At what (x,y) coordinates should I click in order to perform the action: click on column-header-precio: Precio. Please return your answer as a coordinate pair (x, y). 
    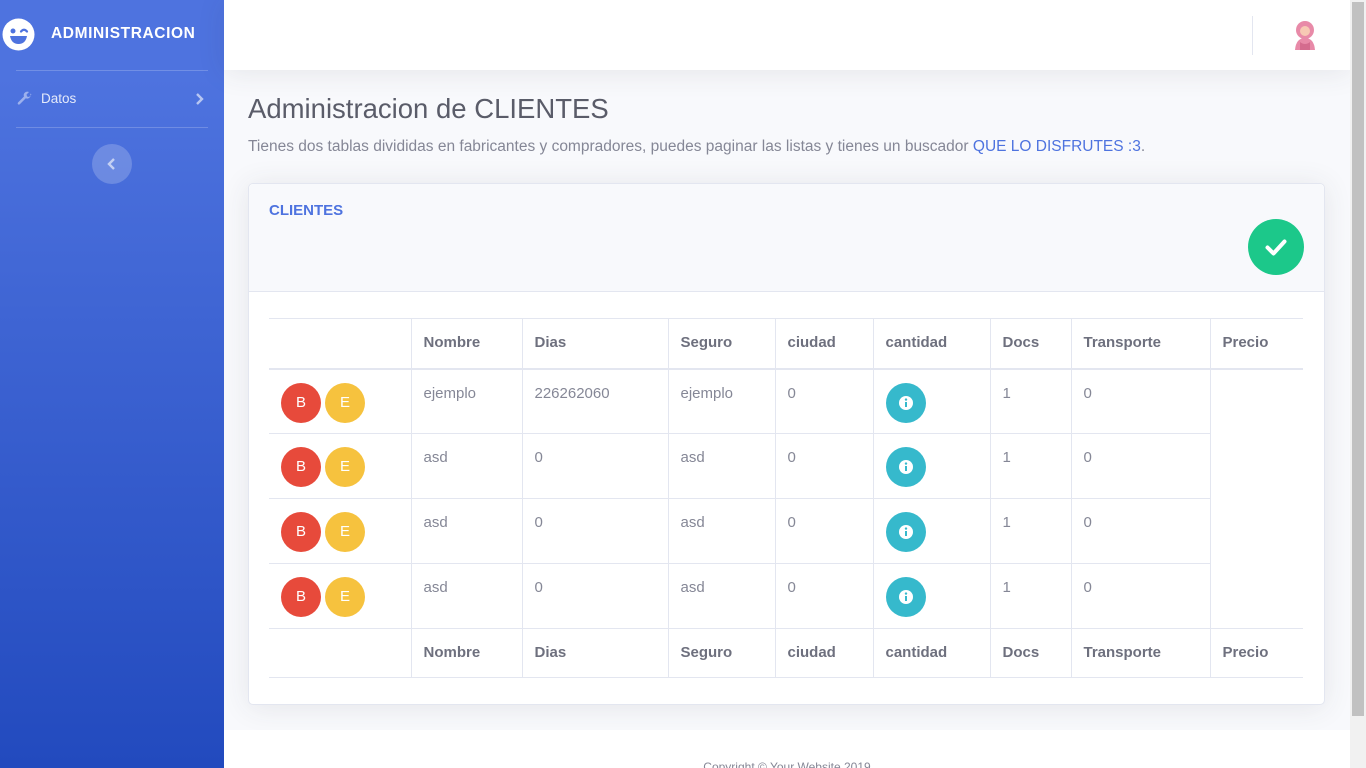
    Looking at the image, I should click on (1256, 344).